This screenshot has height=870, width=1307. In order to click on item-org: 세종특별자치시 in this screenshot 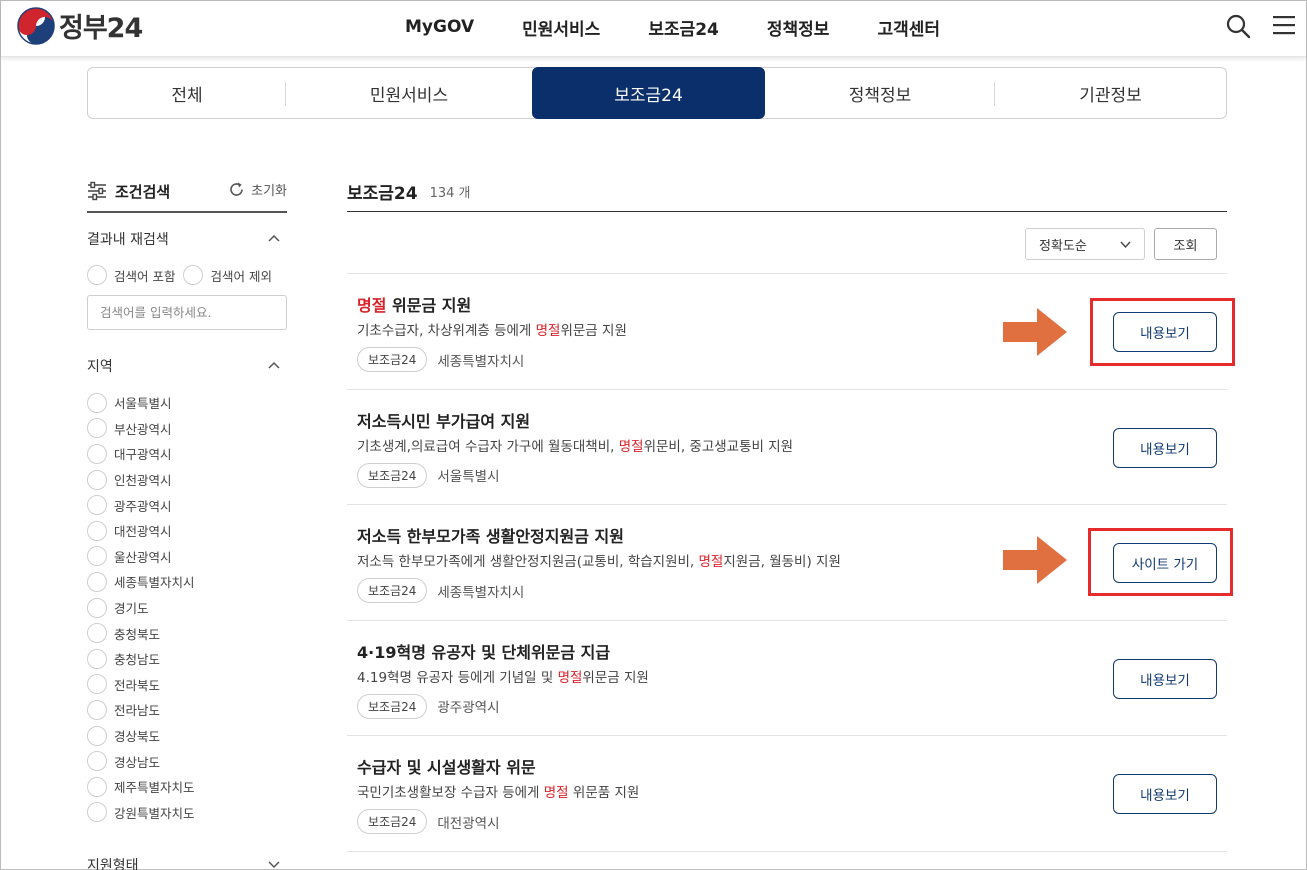, I will do `click(481, 592)`.